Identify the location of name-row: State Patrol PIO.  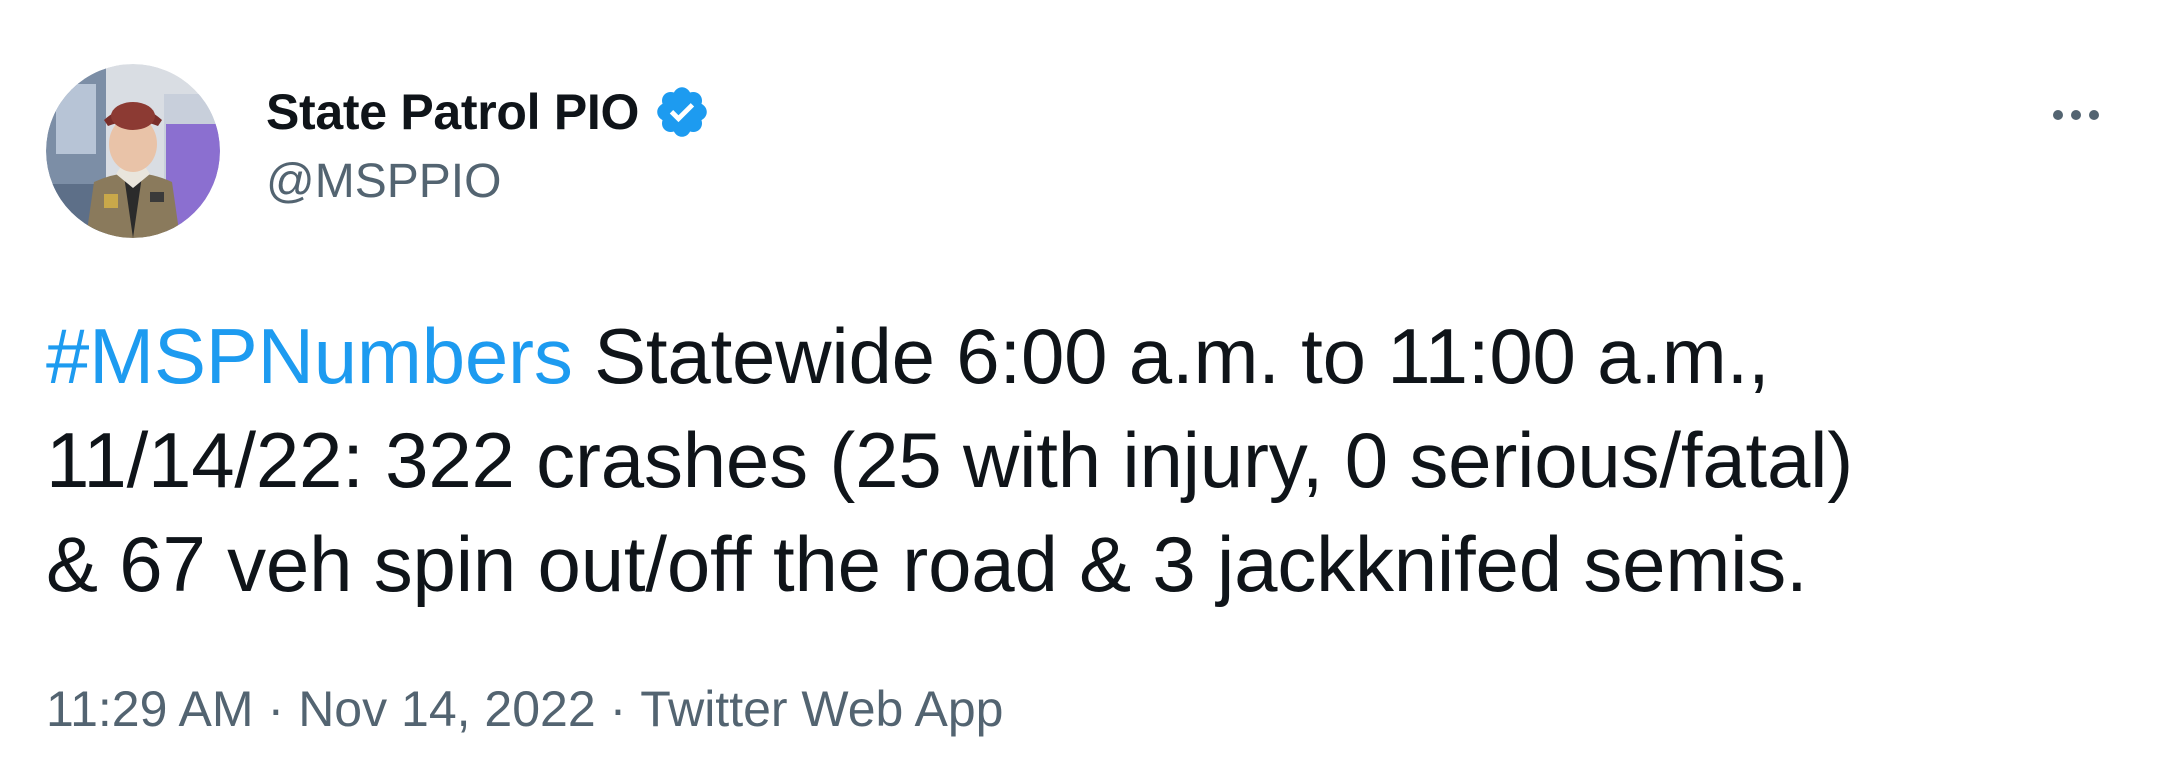
(488, 112).